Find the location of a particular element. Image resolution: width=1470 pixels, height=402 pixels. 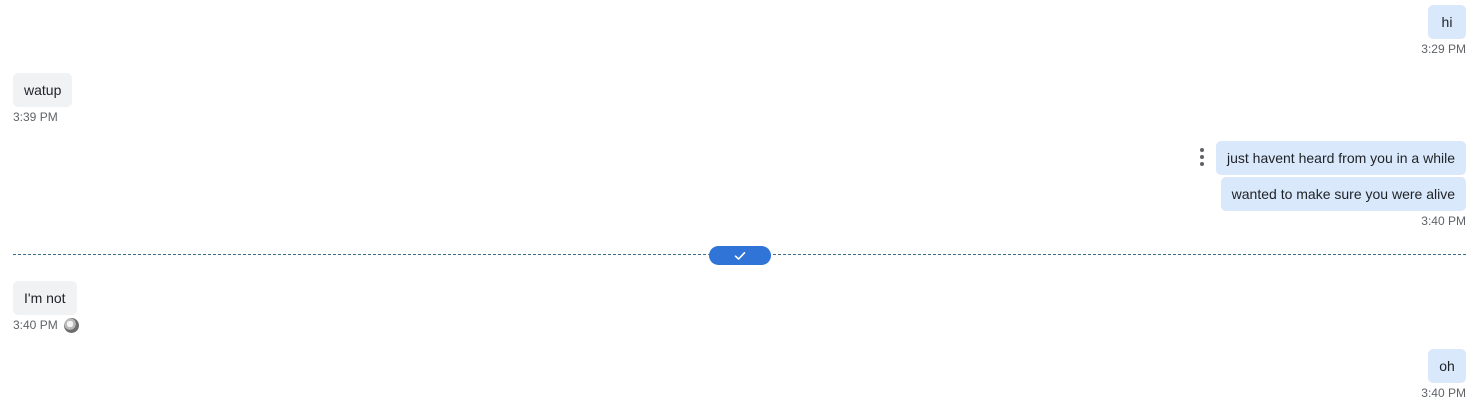

message-bubble-incoming: I'm not is located at coordinates (45, 298).